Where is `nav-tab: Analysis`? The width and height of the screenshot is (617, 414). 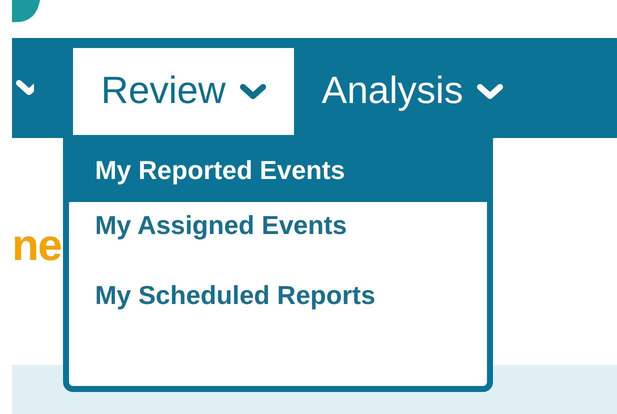 nav-tab: Analysis is located at coordinates (413, 91).